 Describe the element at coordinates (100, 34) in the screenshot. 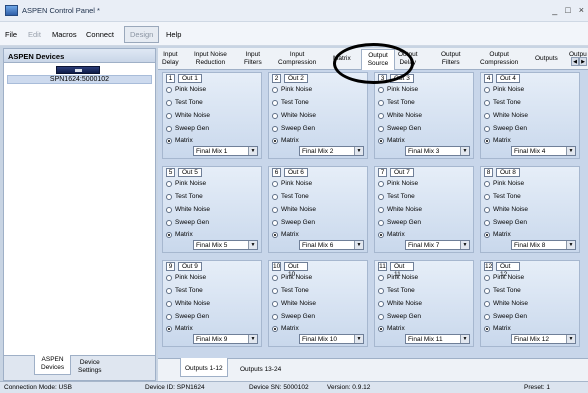

I see `menu-connect: Connect` at that location.